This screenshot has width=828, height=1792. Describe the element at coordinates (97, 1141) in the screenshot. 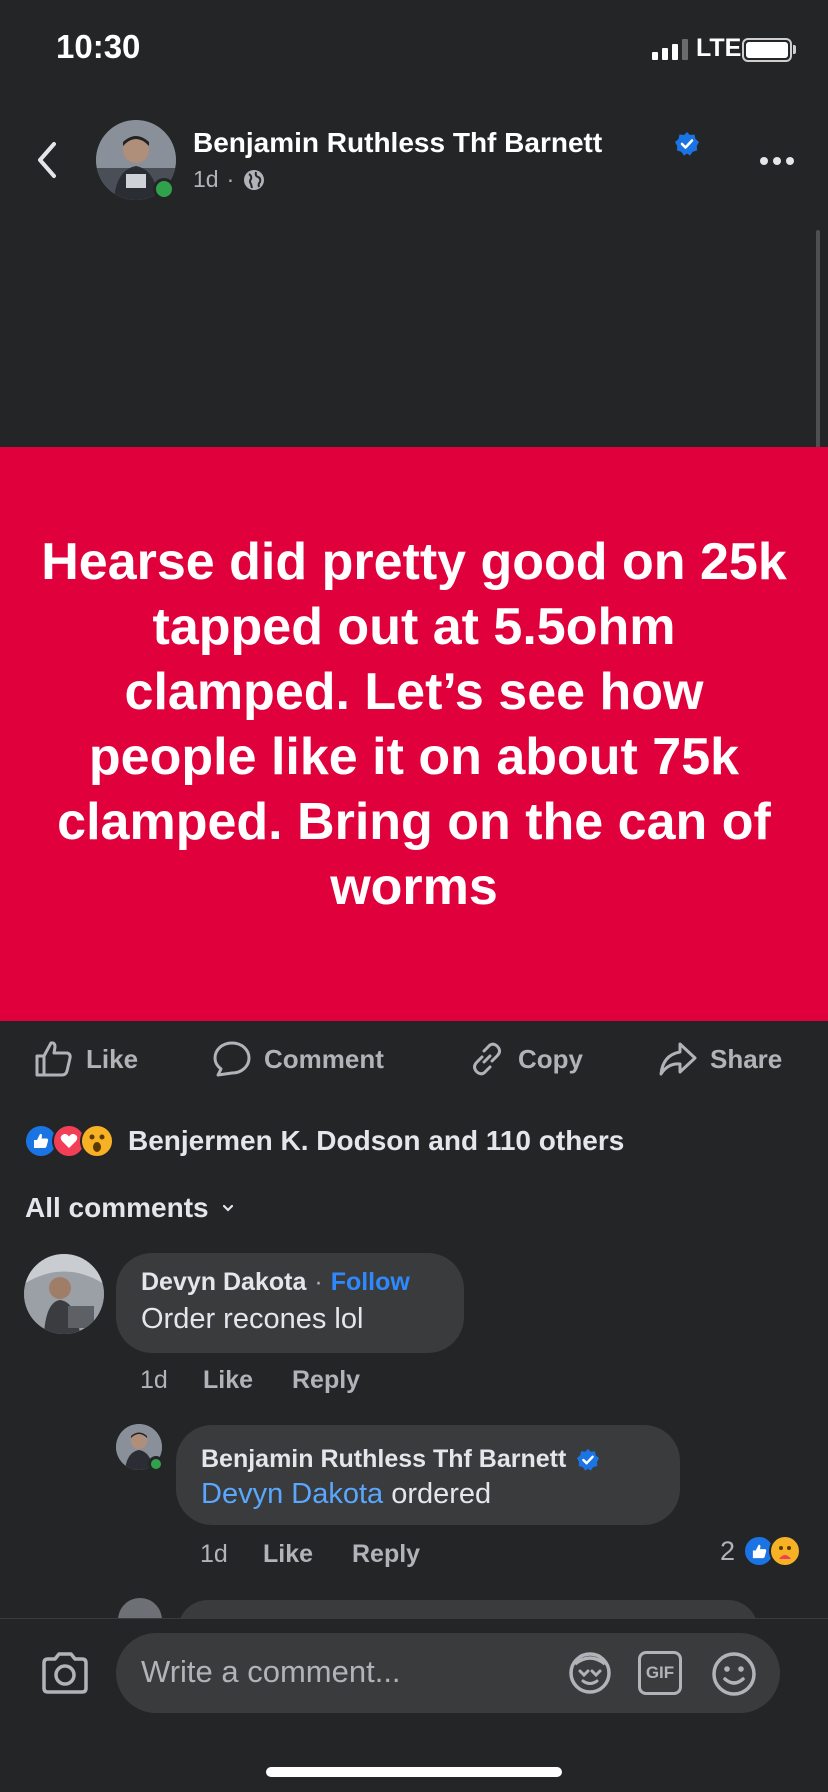

I see `wow-reaction-icon` at that location.